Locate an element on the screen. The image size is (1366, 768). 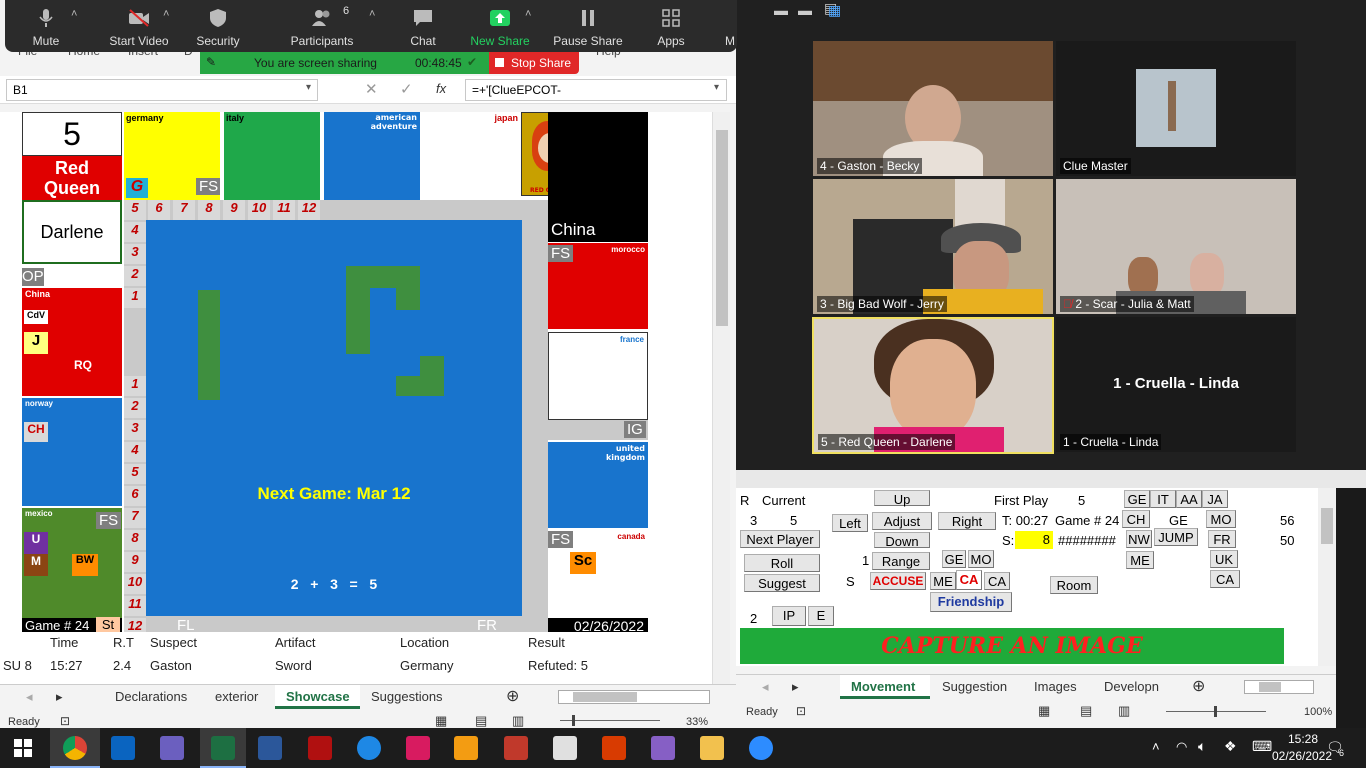
security-button: Security is located at coordinates (218, 26).